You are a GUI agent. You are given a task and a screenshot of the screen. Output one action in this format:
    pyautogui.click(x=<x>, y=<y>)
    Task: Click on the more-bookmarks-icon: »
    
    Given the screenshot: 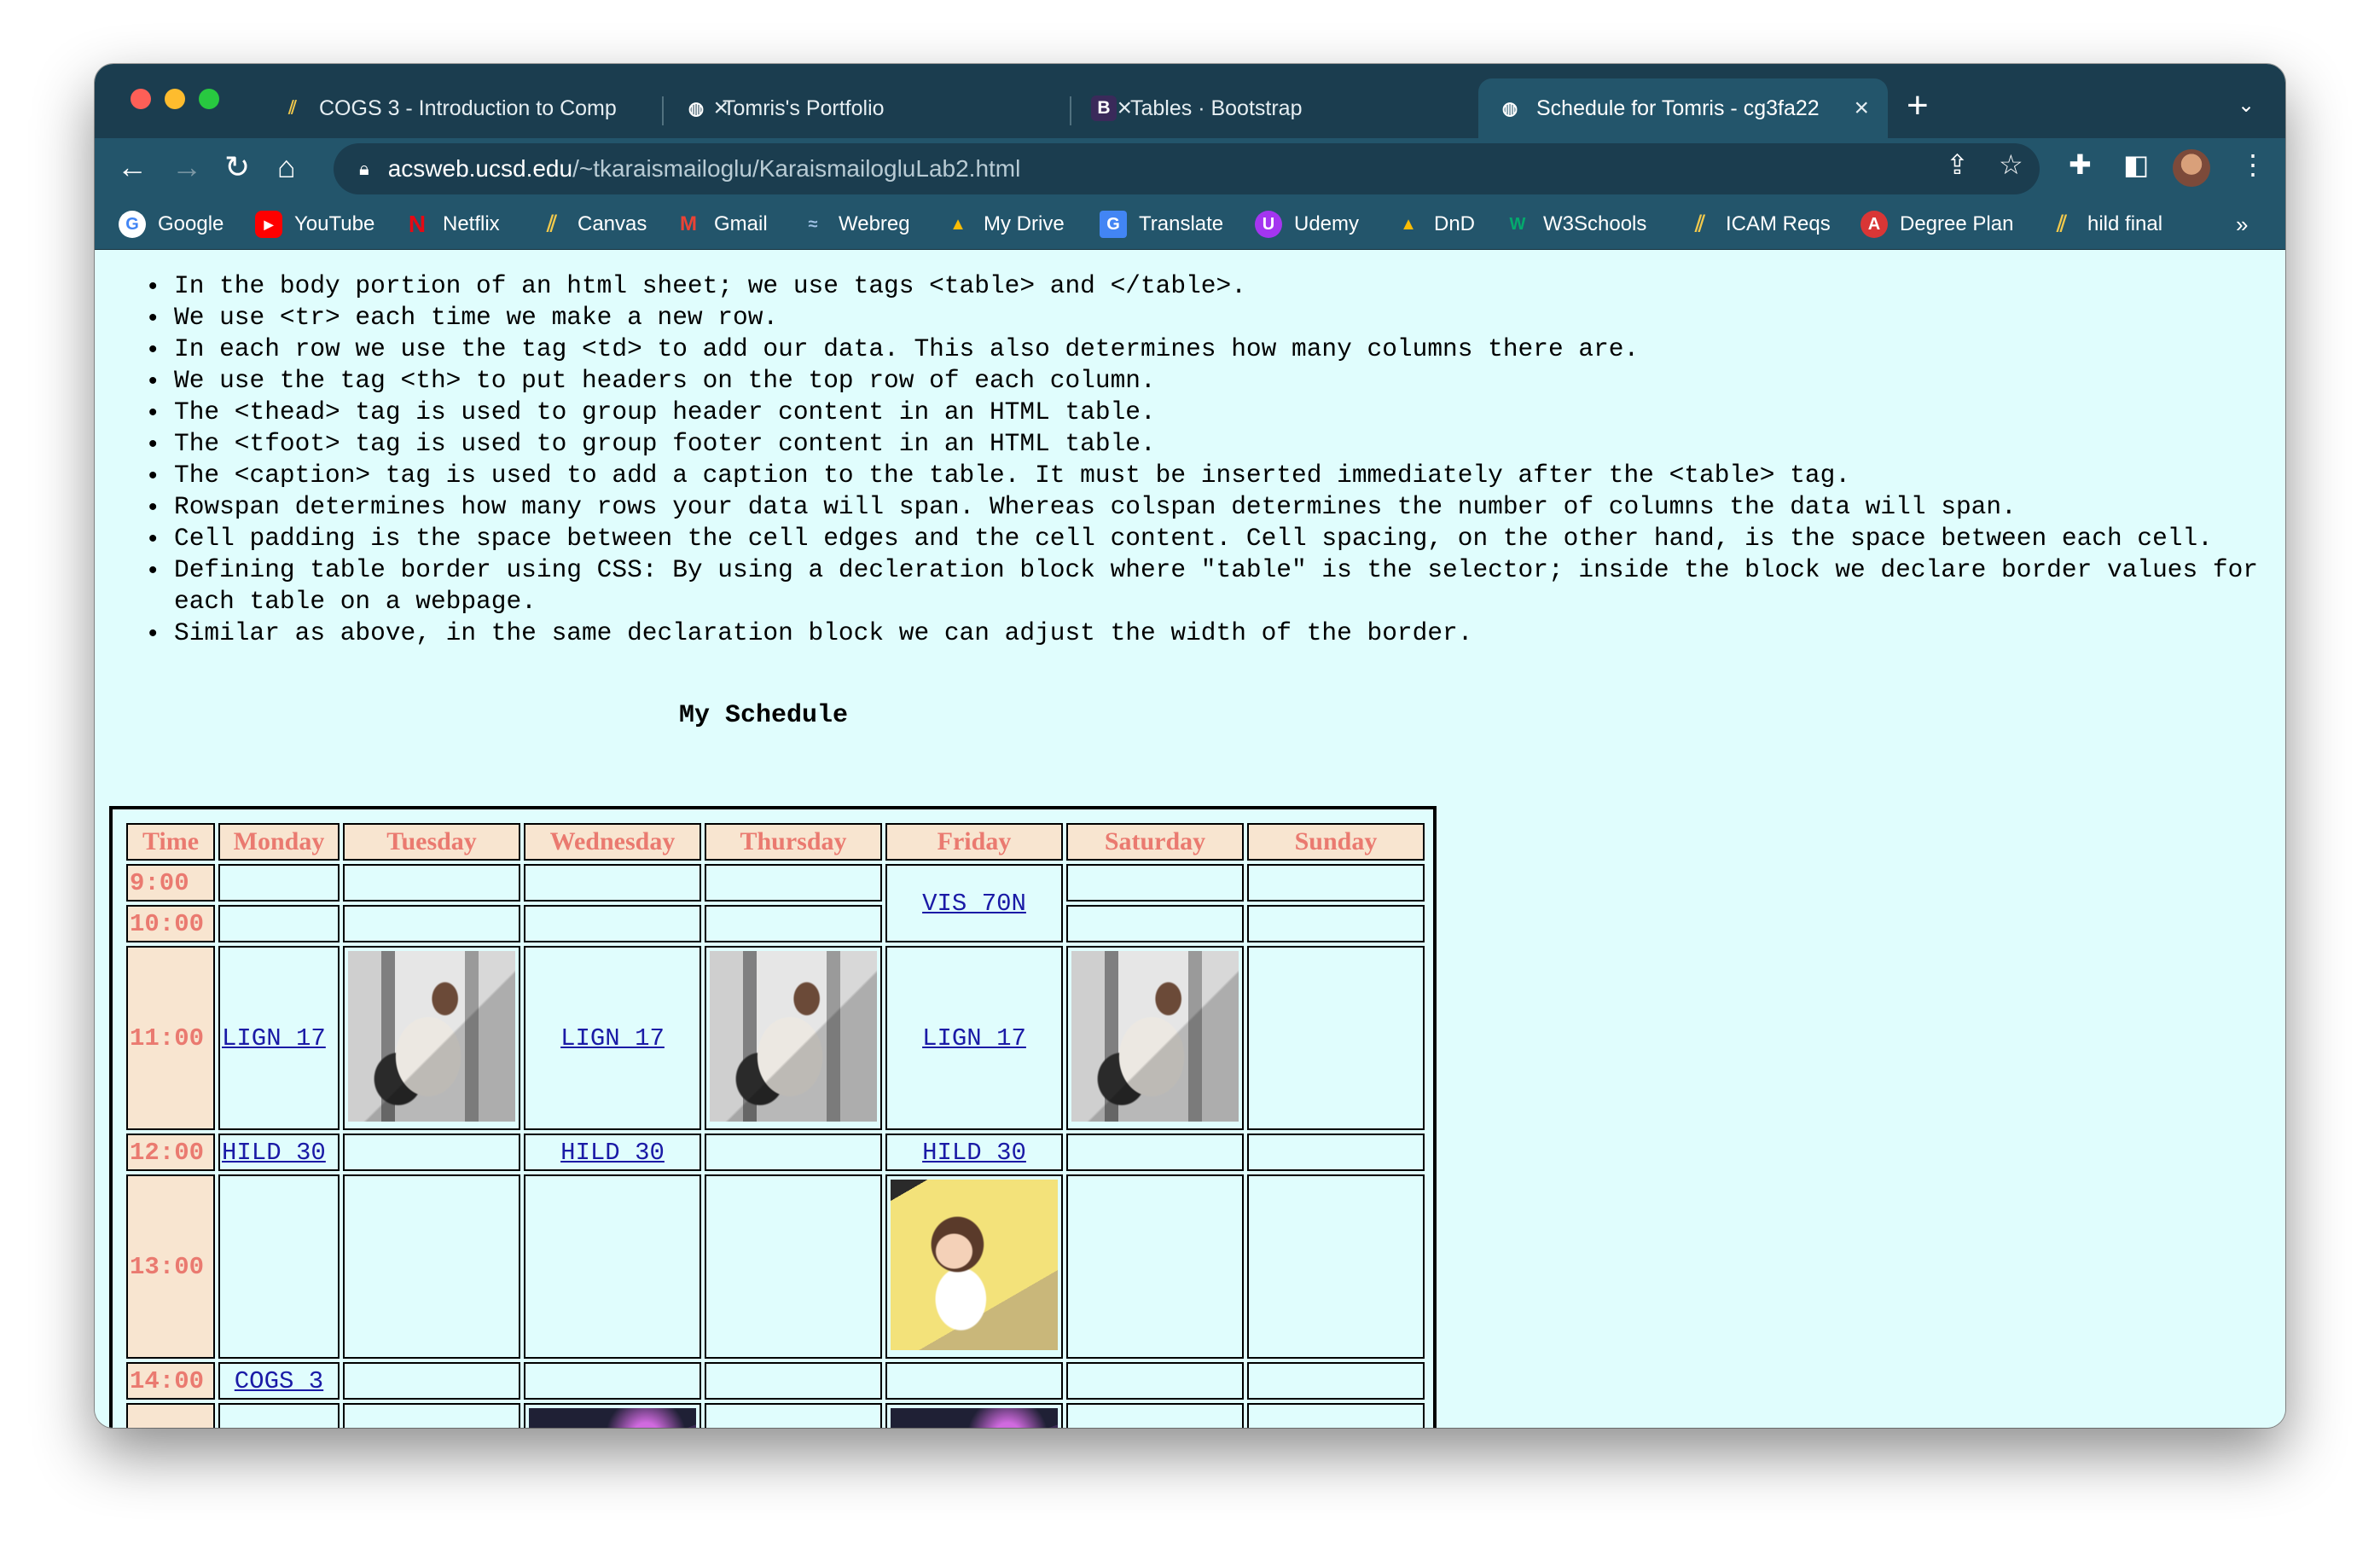 What is the action you would take?
    pyautogui.click(x=2242, y=225)
    